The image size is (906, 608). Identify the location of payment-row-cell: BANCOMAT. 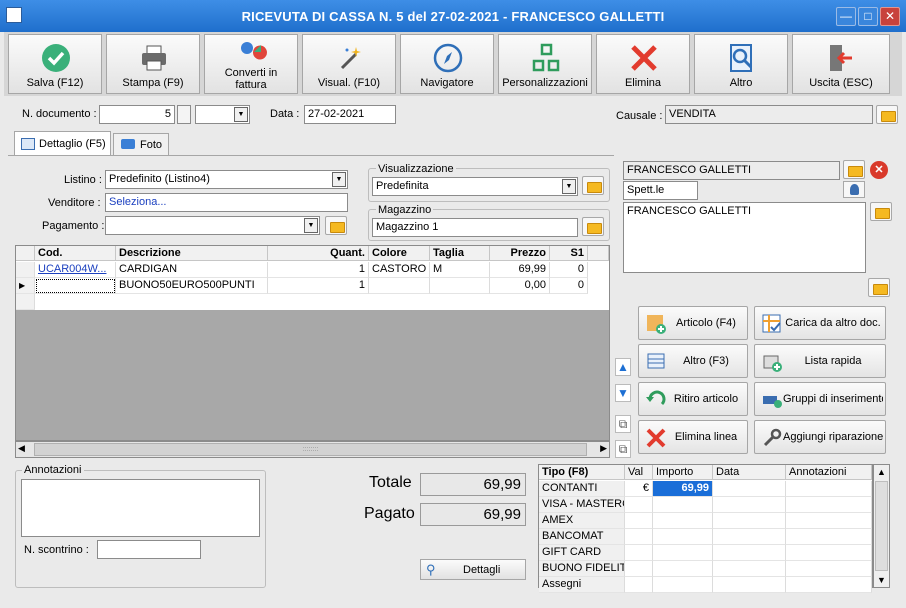
(582, 537).